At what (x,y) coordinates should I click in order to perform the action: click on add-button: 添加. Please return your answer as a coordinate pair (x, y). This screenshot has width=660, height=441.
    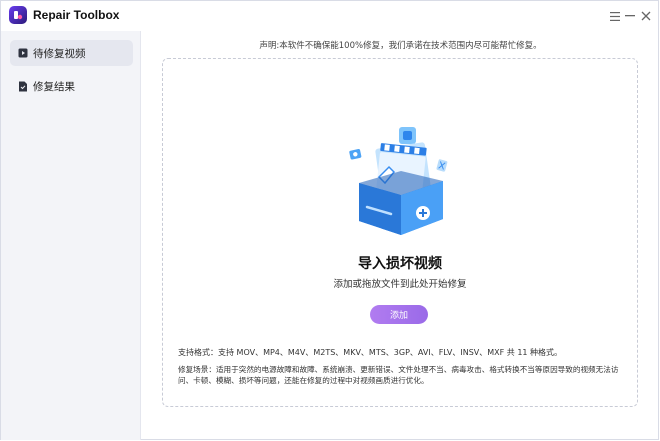
    Looking at the image, I should click on (399, 314).